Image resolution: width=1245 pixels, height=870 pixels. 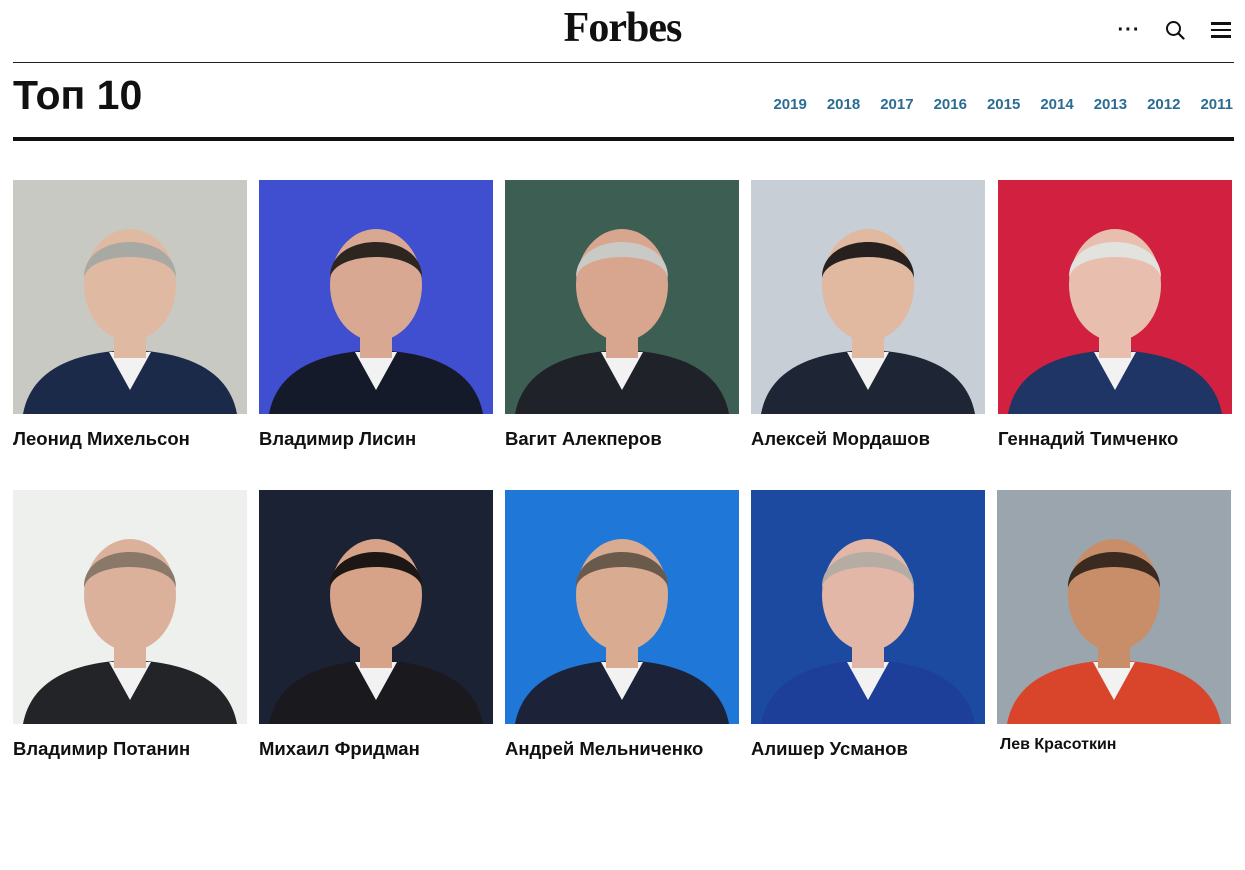 What do you see at coordinates (840, 438) in the screenshot?
I see `person-name: Алексей Мордашов` at bounding box center [840, 438].